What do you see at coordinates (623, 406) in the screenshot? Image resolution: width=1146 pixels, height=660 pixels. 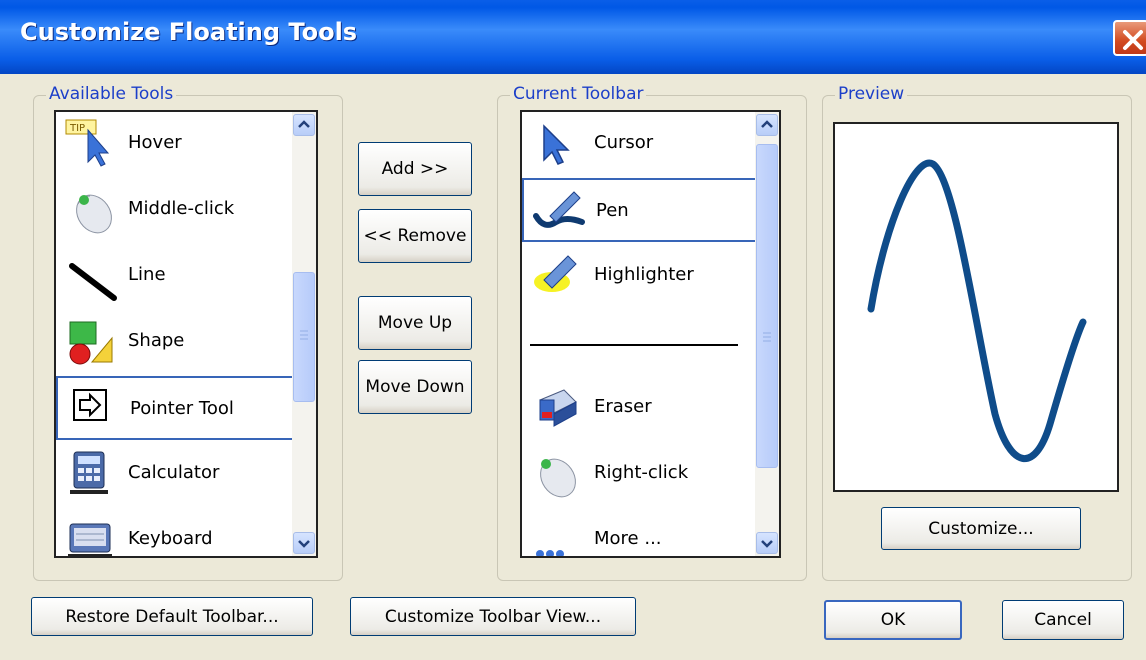 I see `list-item-label: Eraser` at bounding box center [623, 406].